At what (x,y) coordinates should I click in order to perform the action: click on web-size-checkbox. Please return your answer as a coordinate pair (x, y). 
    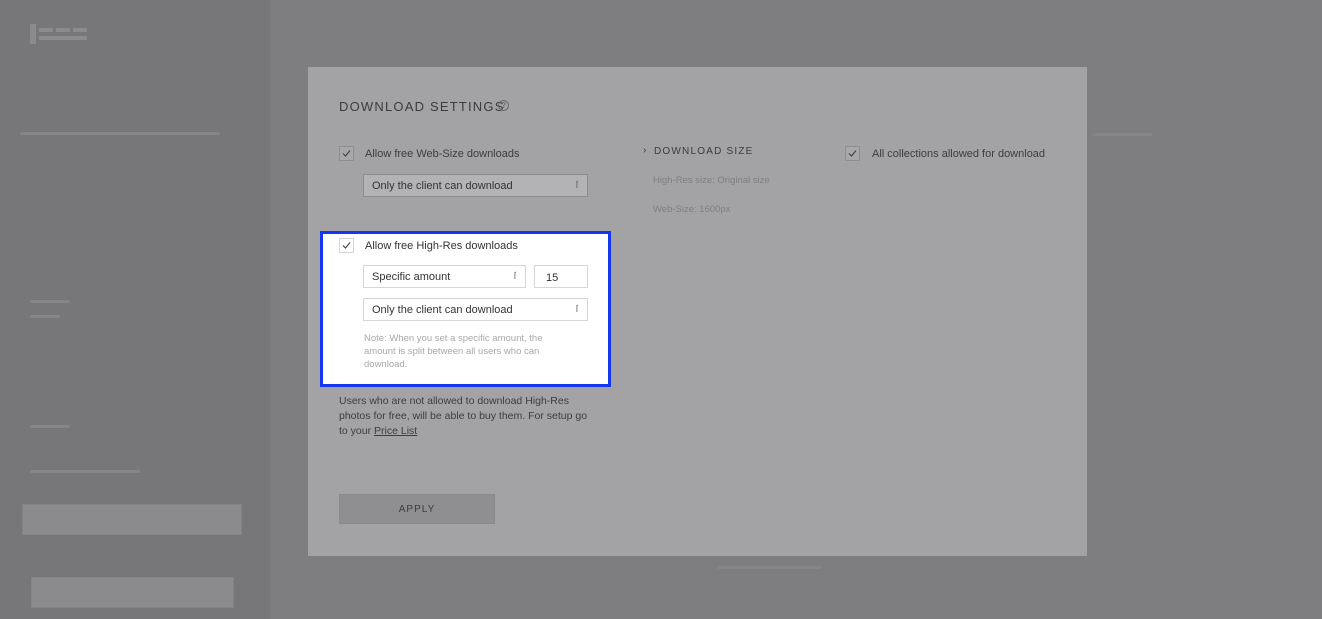
    Looking at the image, I should click on (346, 153).